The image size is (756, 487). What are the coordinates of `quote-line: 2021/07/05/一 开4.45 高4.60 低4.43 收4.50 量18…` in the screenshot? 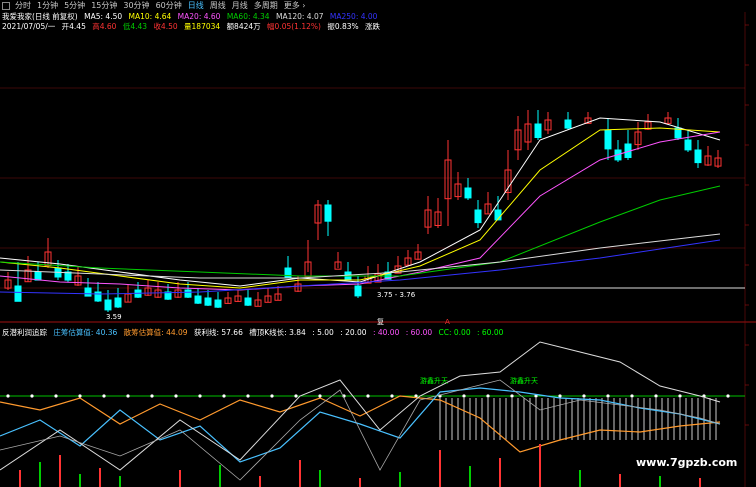 It's located at (193, 27).